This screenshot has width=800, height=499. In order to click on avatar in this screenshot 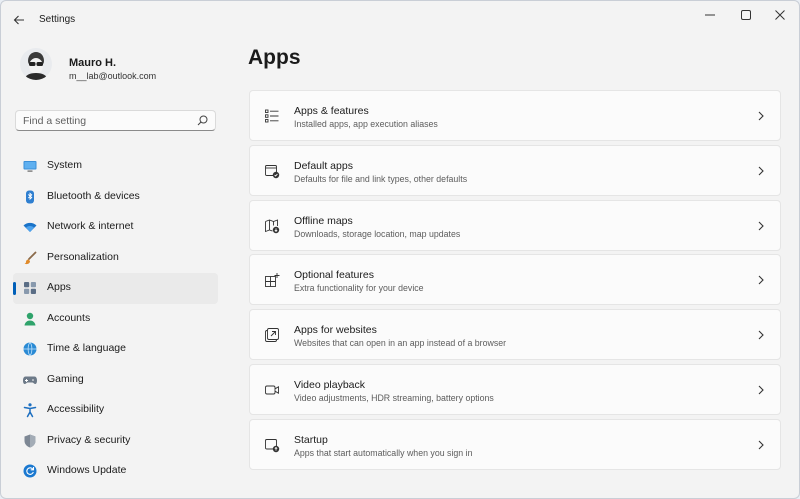, I will do `click(36, 64)`.